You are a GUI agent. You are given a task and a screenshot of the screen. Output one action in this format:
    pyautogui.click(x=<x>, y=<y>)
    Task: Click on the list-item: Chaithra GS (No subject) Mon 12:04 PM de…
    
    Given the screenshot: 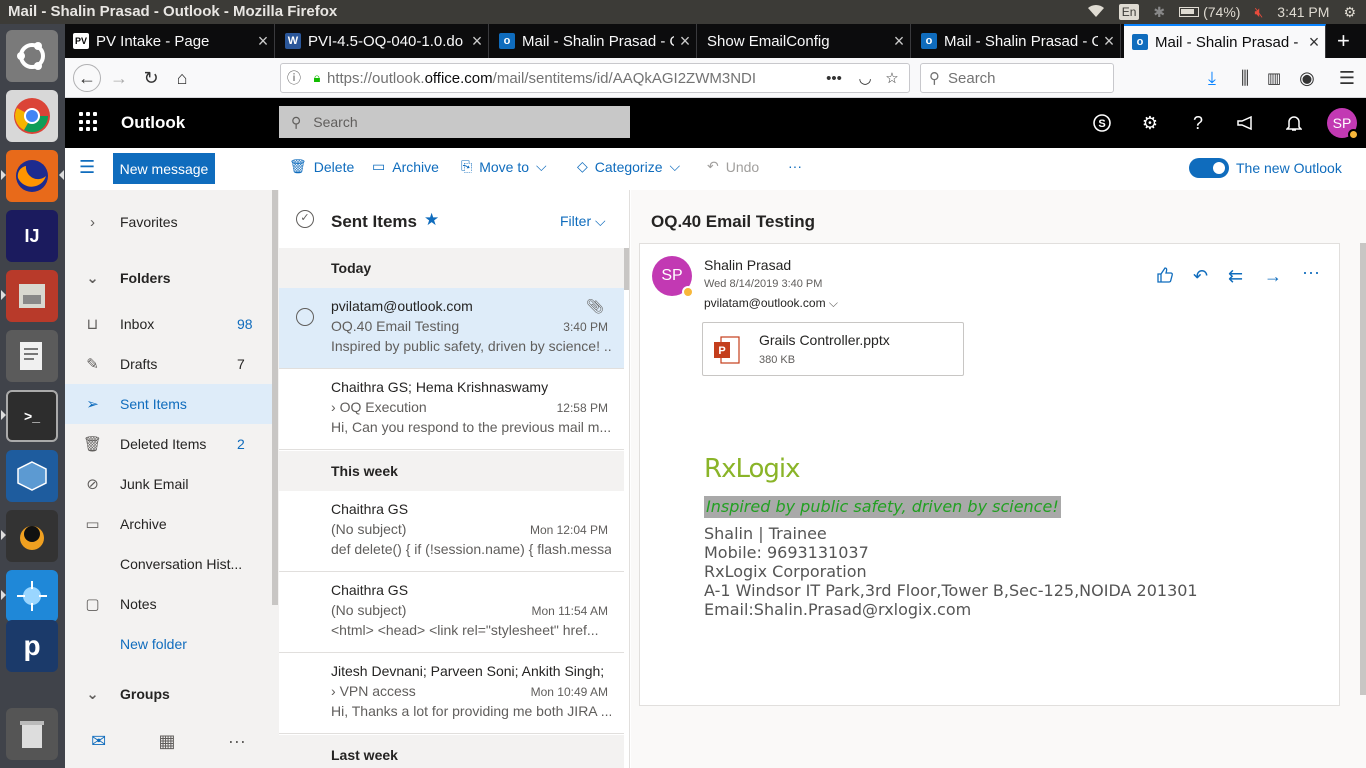 What is the action you would take?
    pyautogui.click(x=451, y=531)
    